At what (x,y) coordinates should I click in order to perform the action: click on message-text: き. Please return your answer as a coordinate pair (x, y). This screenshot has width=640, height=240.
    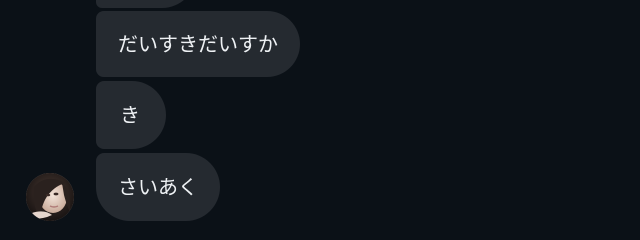
    Looking at the image, I should click on (130, 115).